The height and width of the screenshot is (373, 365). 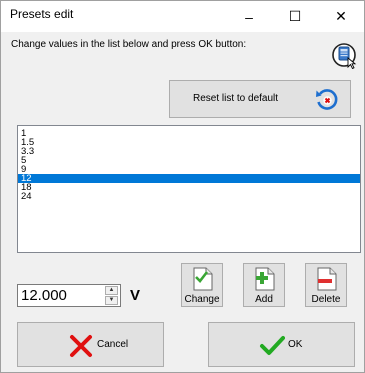 I want to click on list-item: 1, so click(x=189, y=134).